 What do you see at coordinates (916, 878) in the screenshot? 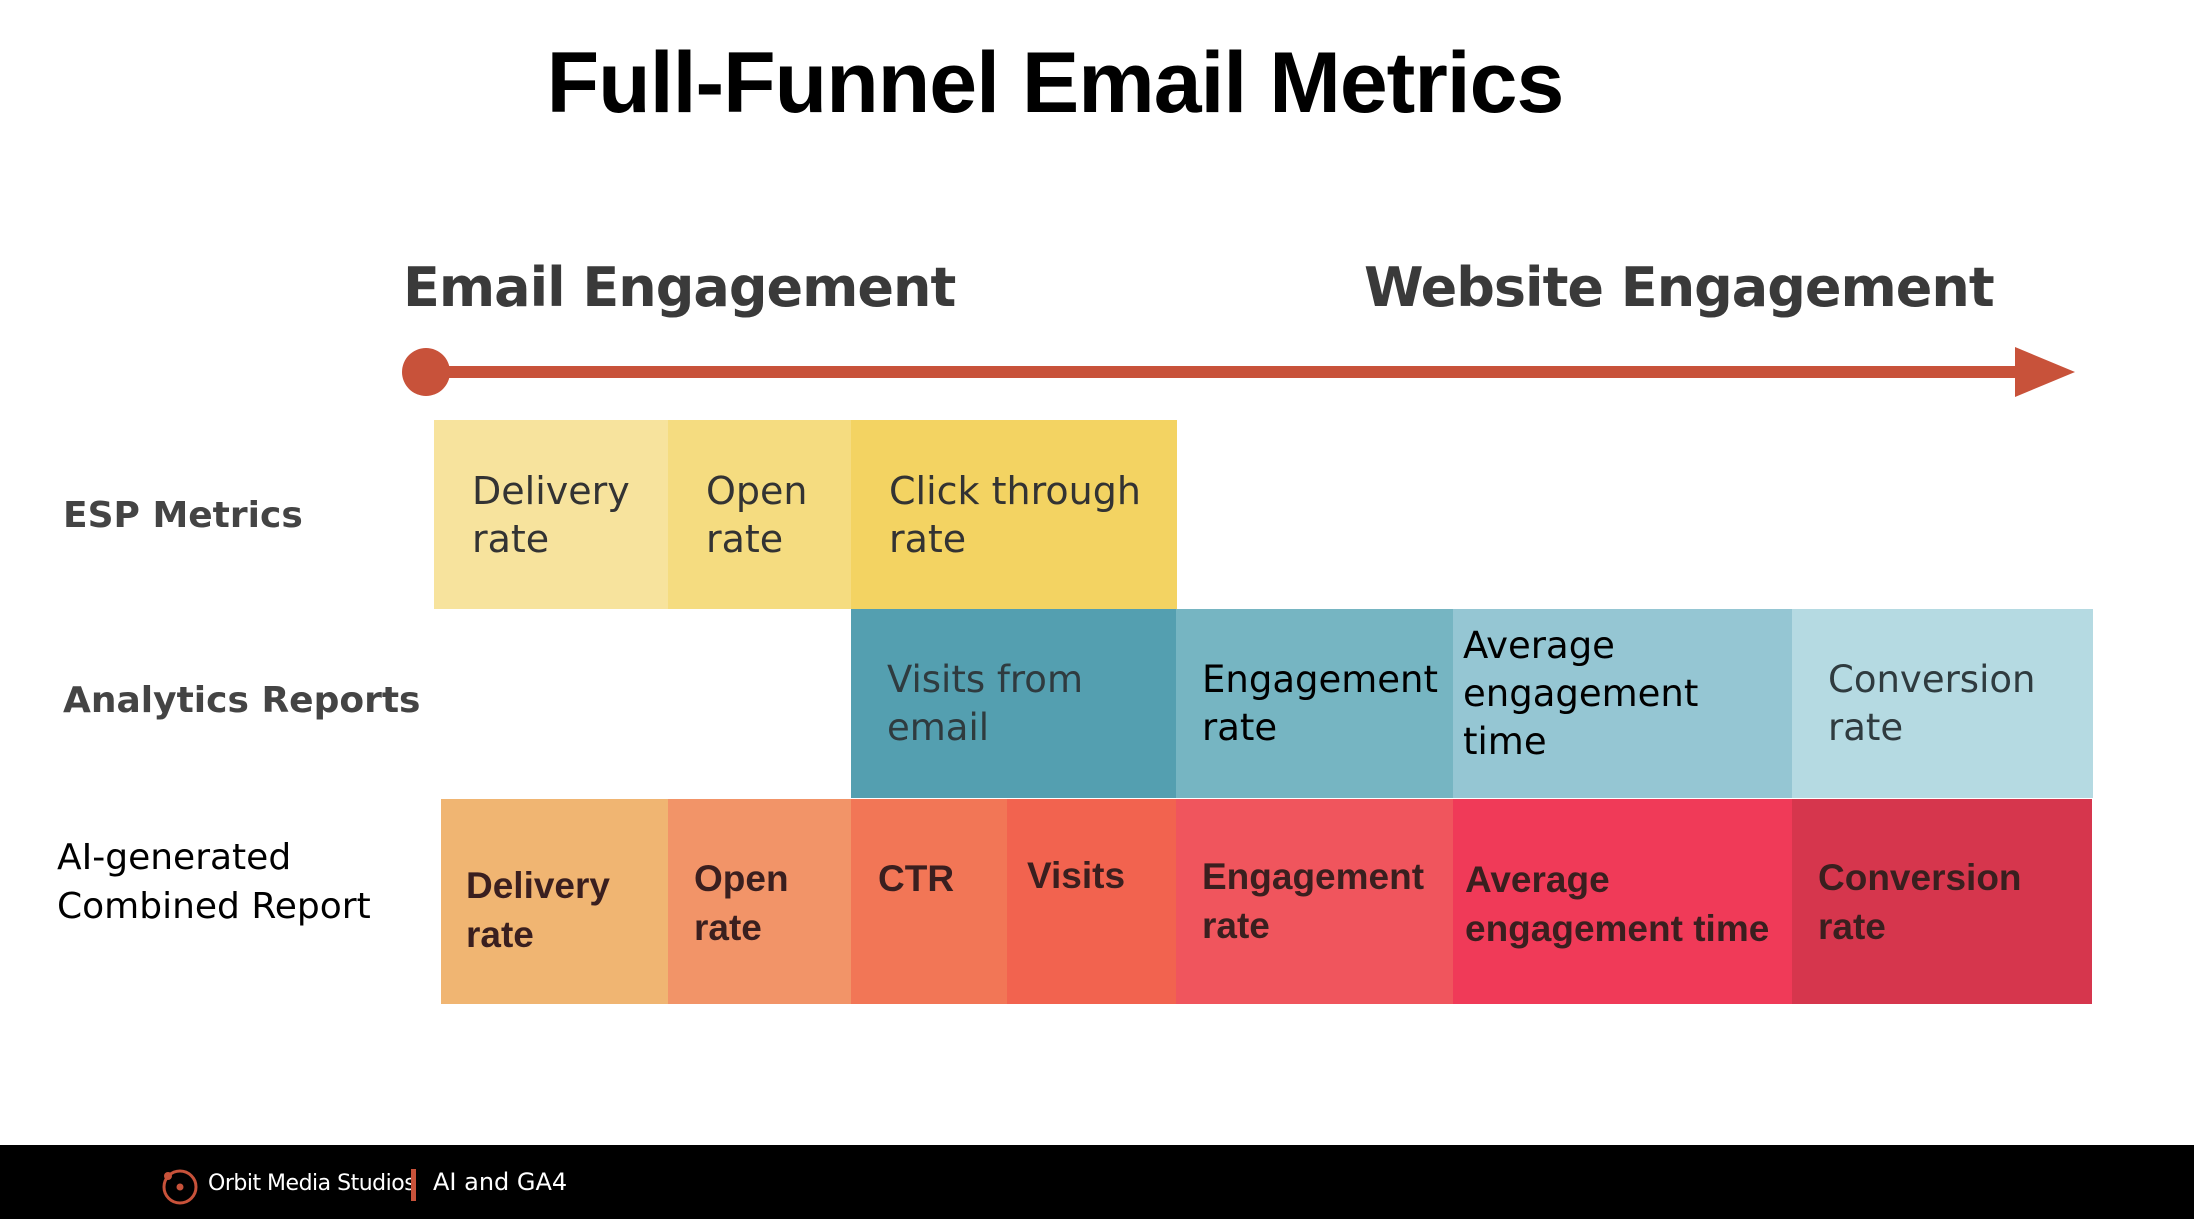
I see `metric-label: CTR` at bounding box center [916, 878].